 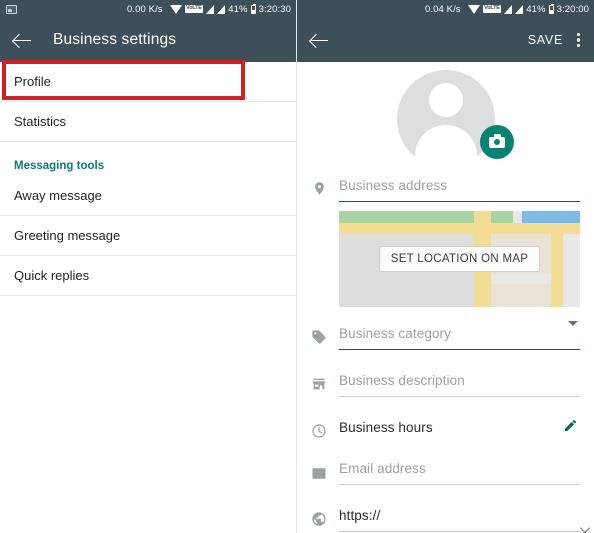 I want to click on photo-icon, so click(x=11, y=9).